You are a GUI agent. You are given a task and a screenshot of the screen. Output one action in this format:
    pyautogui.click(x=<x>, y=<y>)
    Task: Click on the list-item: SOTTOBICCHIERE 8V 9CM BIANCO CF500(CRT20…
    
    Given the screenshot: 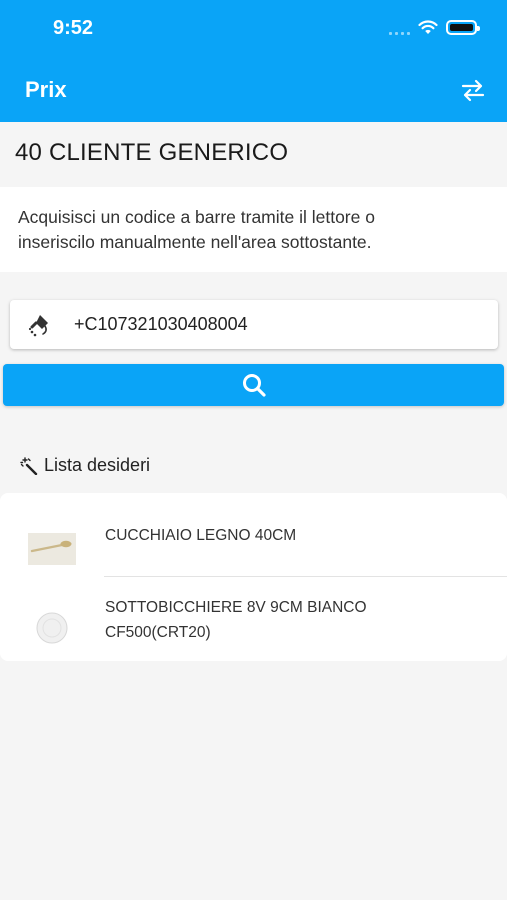 What is the action you would take?
    pyautogui.click(x=253, y=619)
    